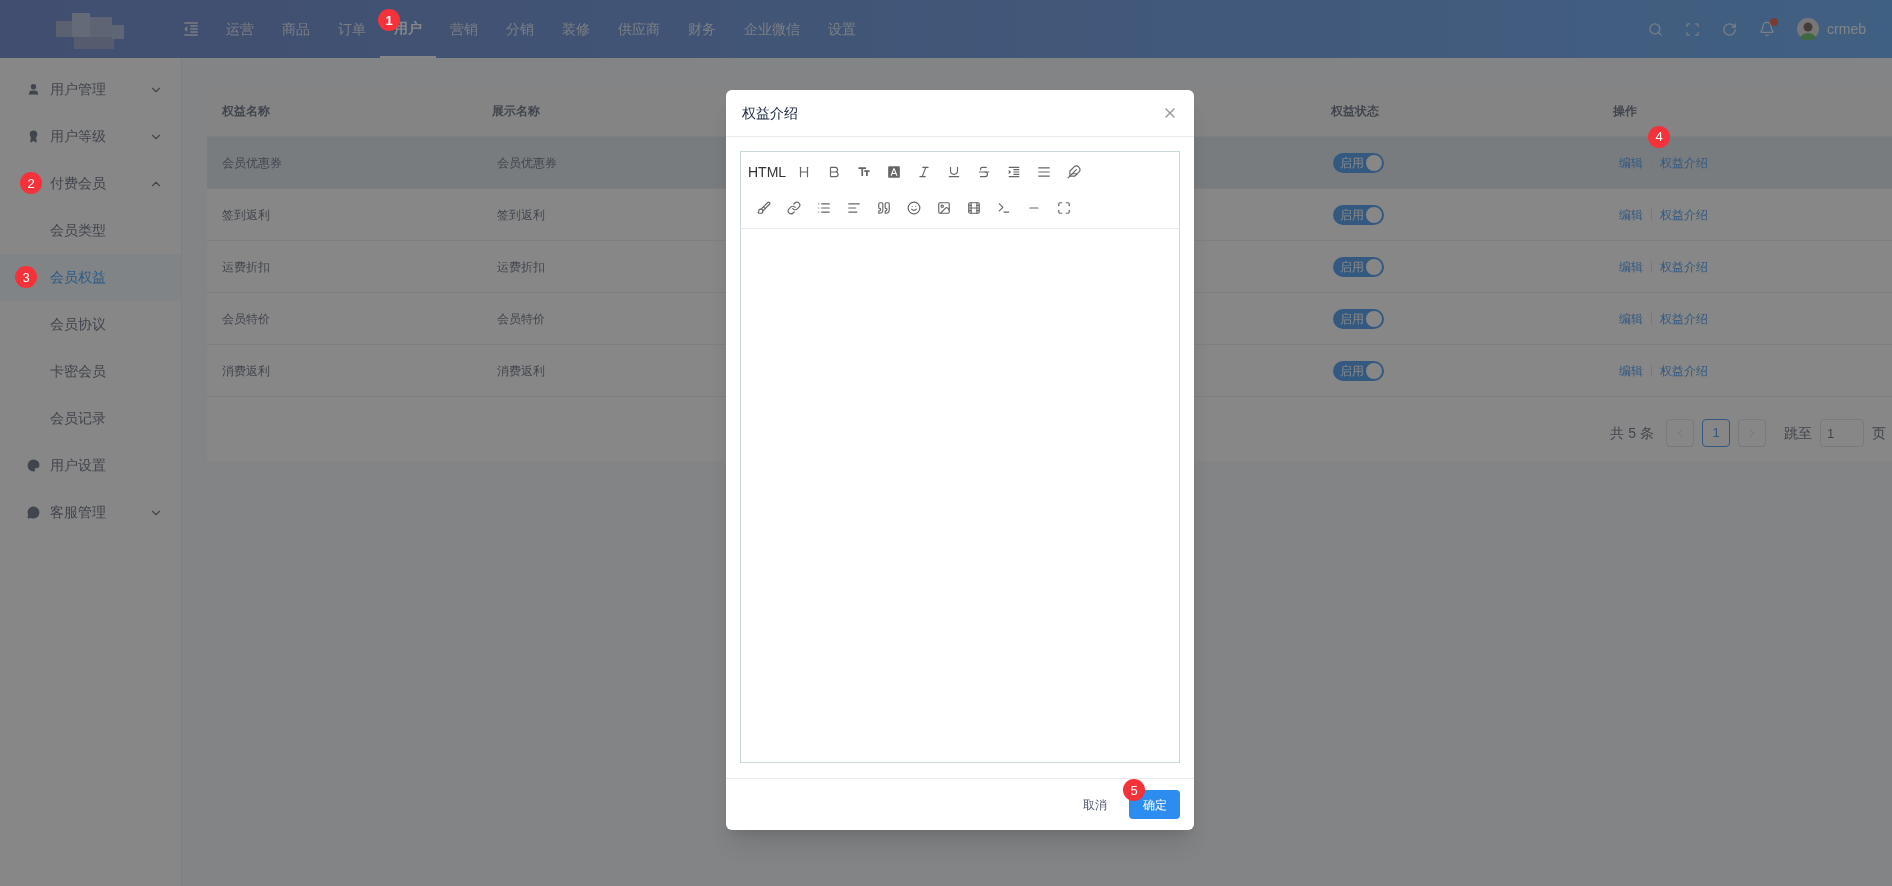 The width and height of the screenshot is (1892, 886). What do you see at coordinates (516, 111) in the screenshot?
I see `column-header: 展示名称` at bounding box center [516, 111].